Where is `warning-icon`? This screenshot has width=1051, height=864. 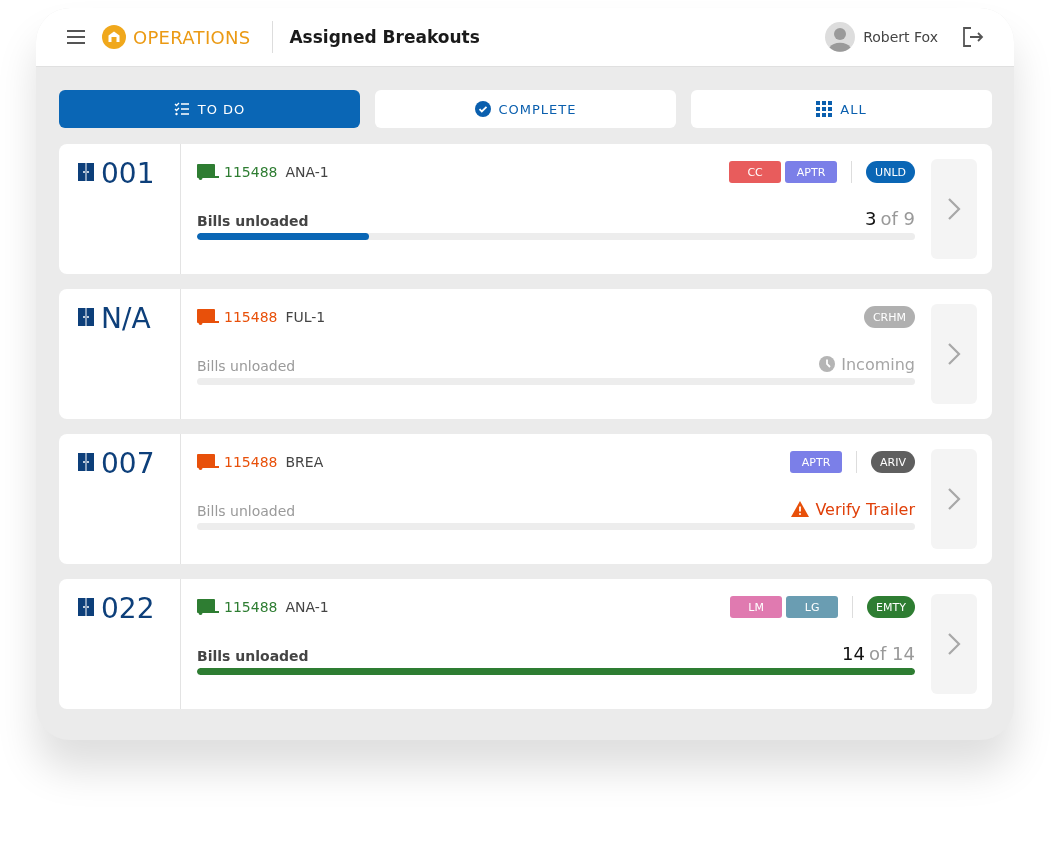 warning-icon is located at coordinates (800, 509).